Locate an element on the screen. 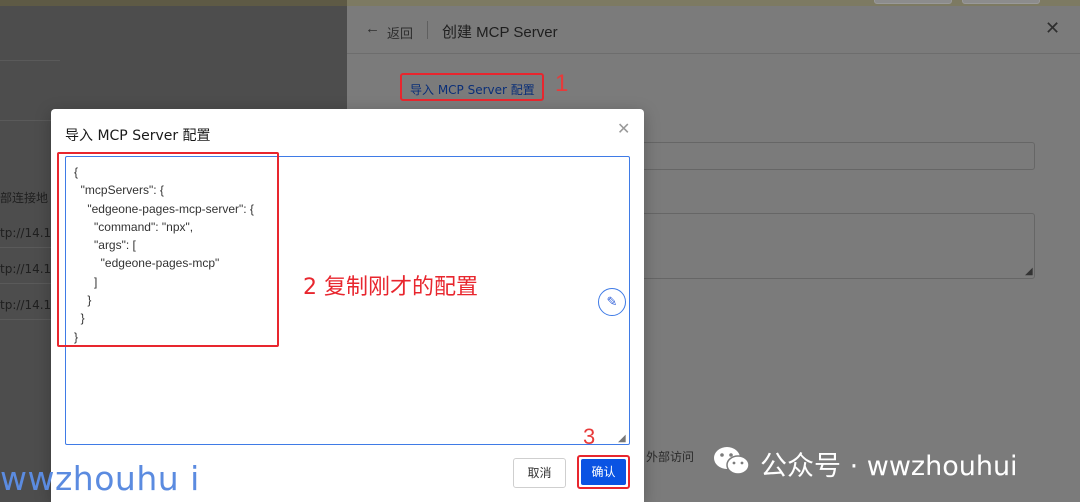 This screenshot has width=1080, height=502. cancel-button: 取消 is located at coordinates (539, 473).